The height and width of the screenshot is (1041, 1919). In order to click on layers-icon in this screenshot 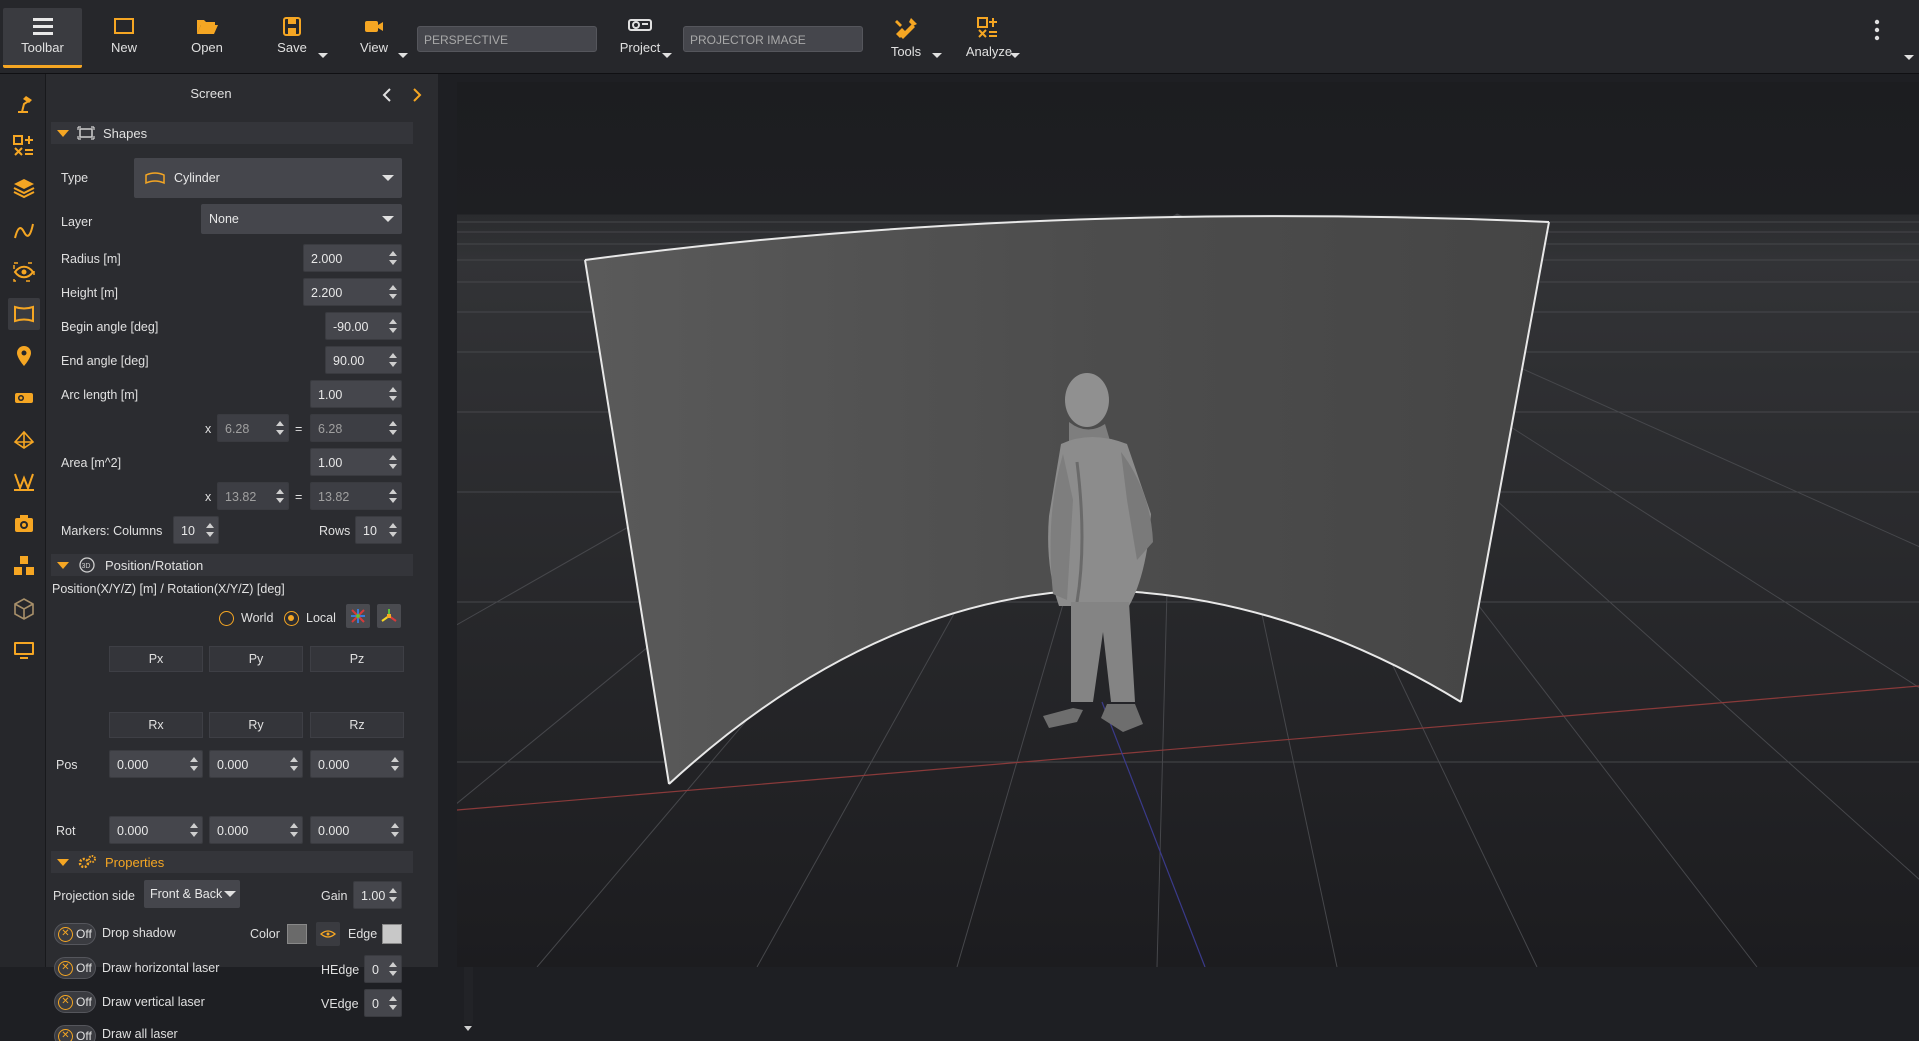, I will do `click(24, 188)`.